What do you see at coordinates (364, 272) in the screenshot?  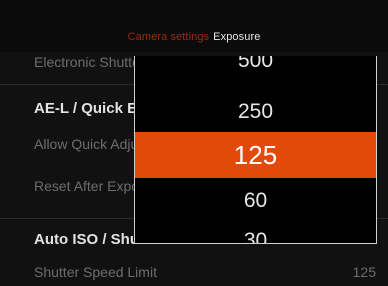 I see `setting-value: 125` at bounding box center [364, 272].